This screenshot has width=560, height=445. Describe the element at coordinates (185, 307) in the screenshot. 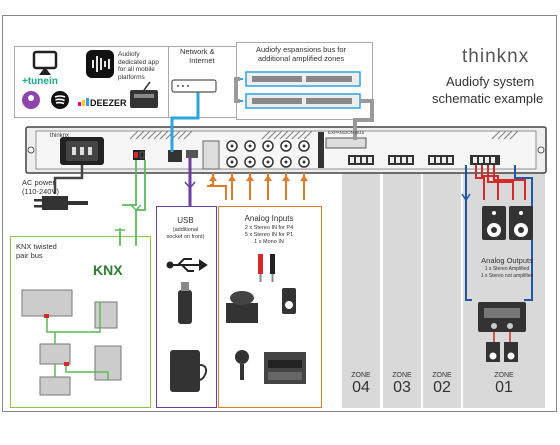

I see `usb-stick-icon` at that location.